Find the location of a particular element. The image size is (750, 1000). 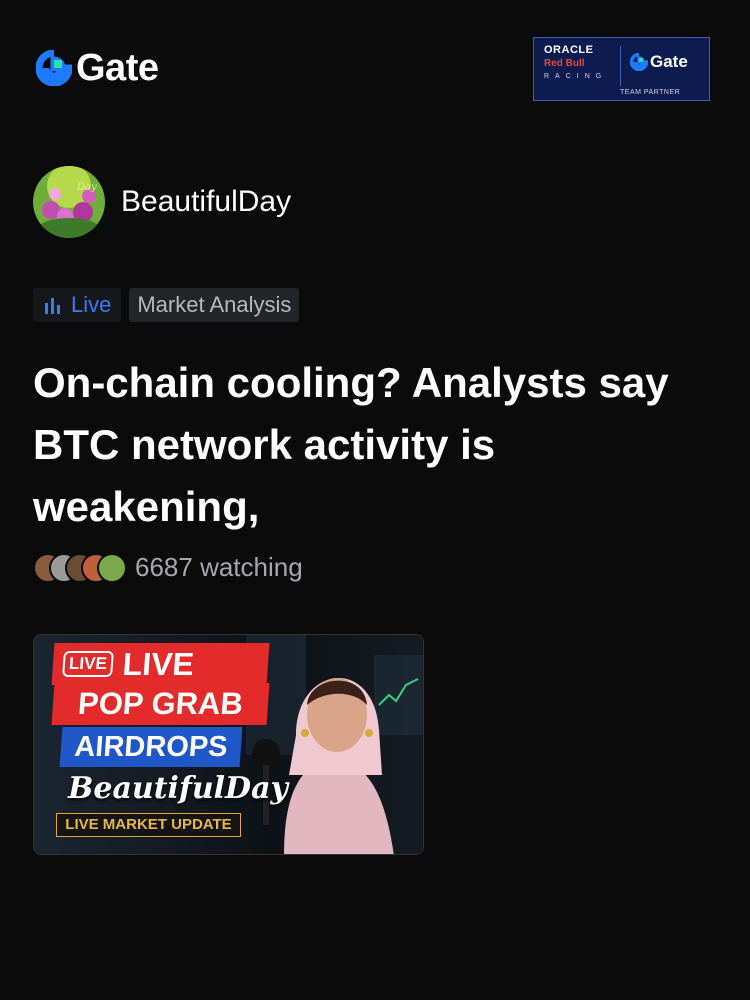

market-update-bar: LIVE MARKET UPDATE is located at coordinates (148, 825).